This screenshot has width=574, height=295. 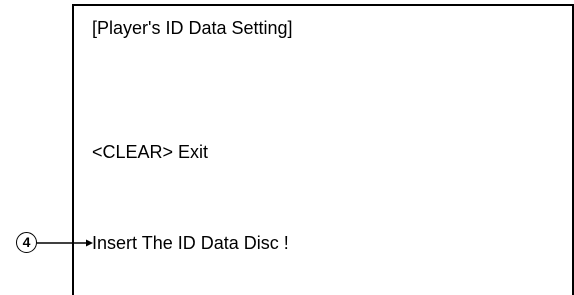 What do you see at coordinates (190, 243) in the screenshot?
I see `insert-disc-message: Insert The ID Data Disc !` at bounding box center [190, 243].